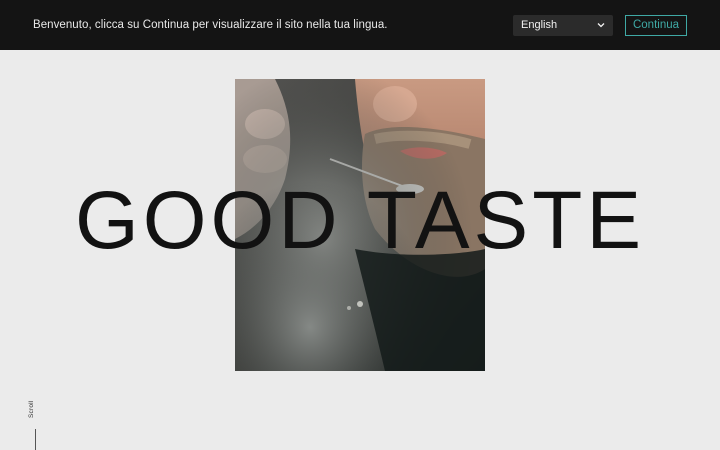 Image resolution: width=720 pixels, height=450 pixels. What do you see at coordinates (539, 25) in the screenshot?
I see `language-select-value: English` at bounding box center [539, 25].